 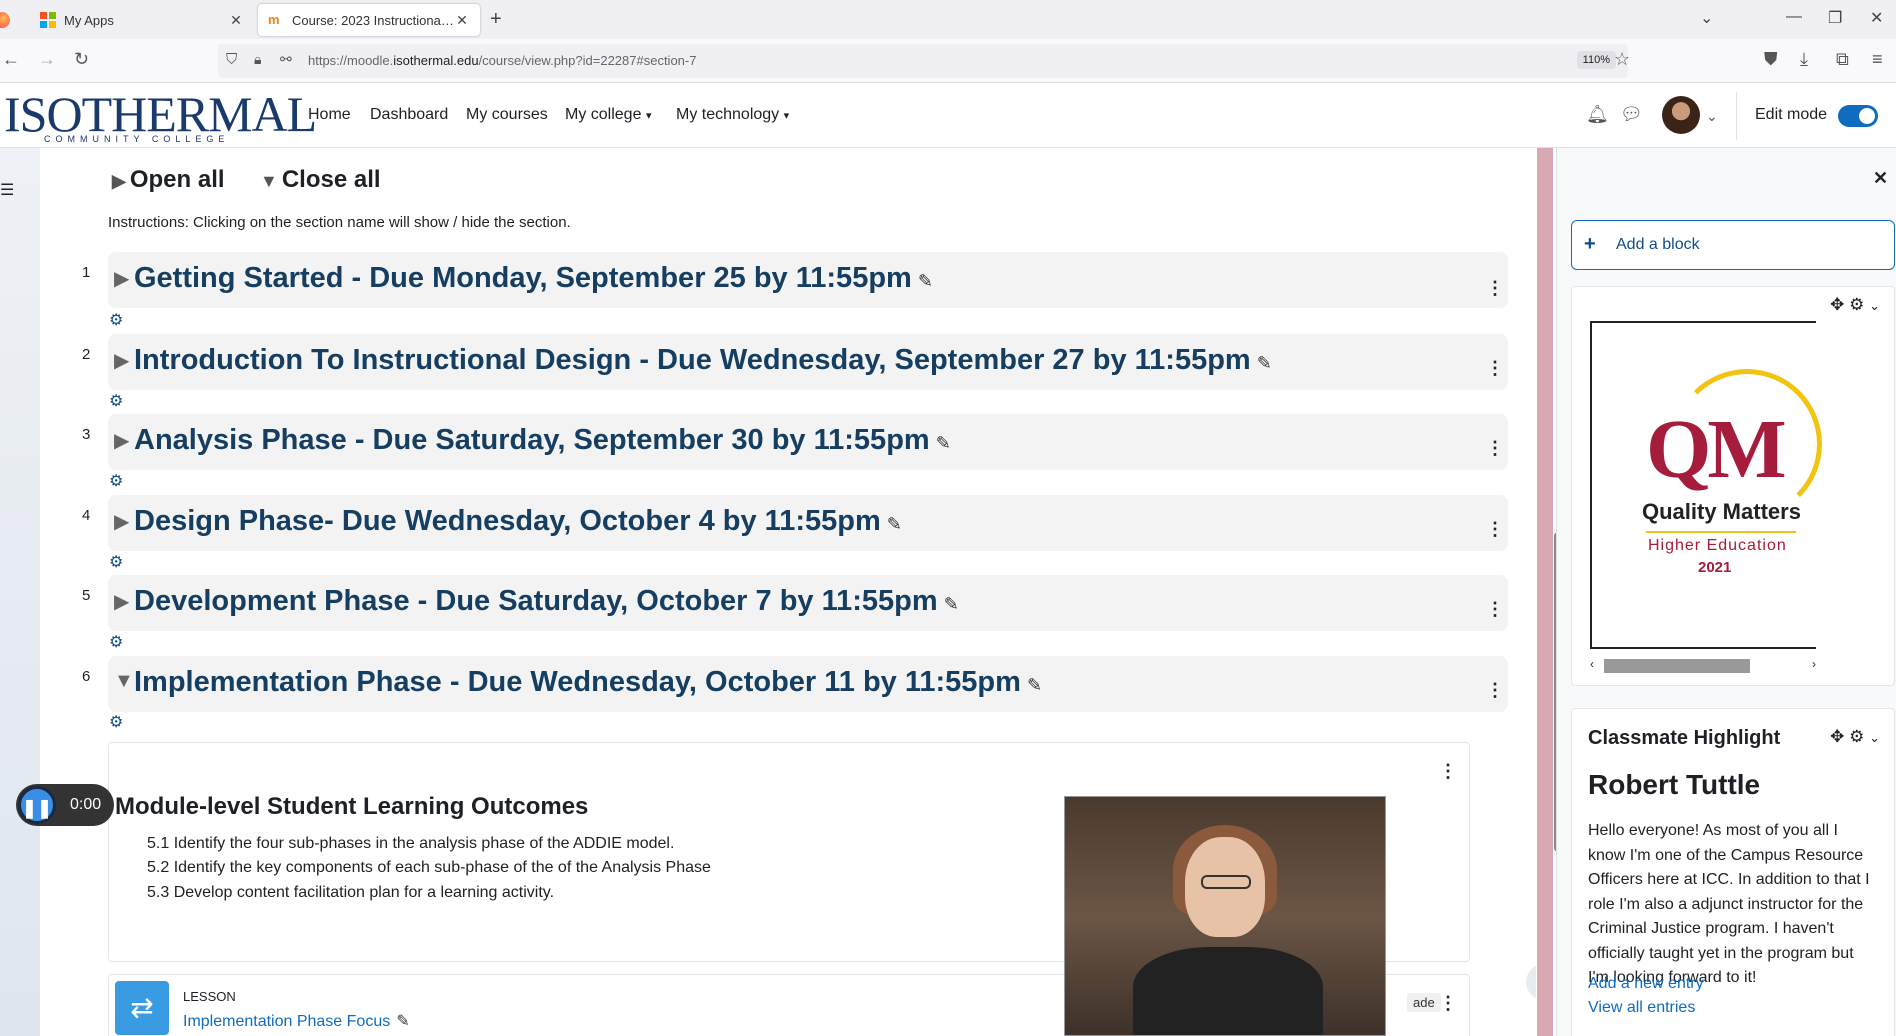 What do you see at coordinates (168, 180) in the screenshot?
I see `open-all-button: ▶ Open all` at bounding box center [168, 180].